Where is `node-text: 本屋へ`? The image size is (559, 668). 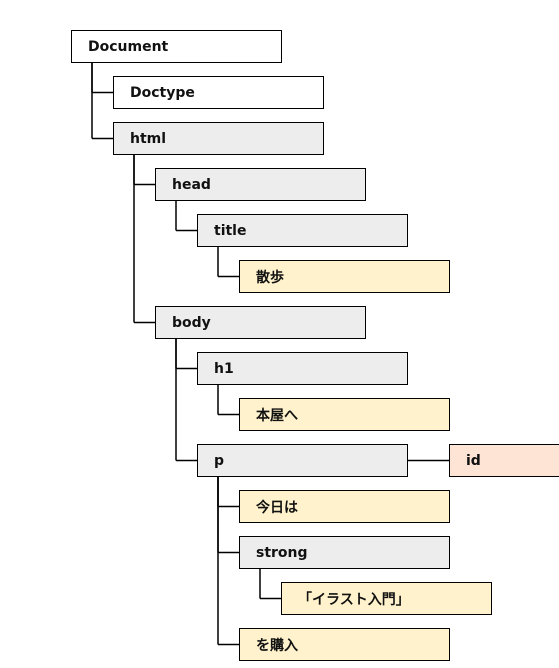 node-text: 本屋へ is located at coordinates (344, 414).